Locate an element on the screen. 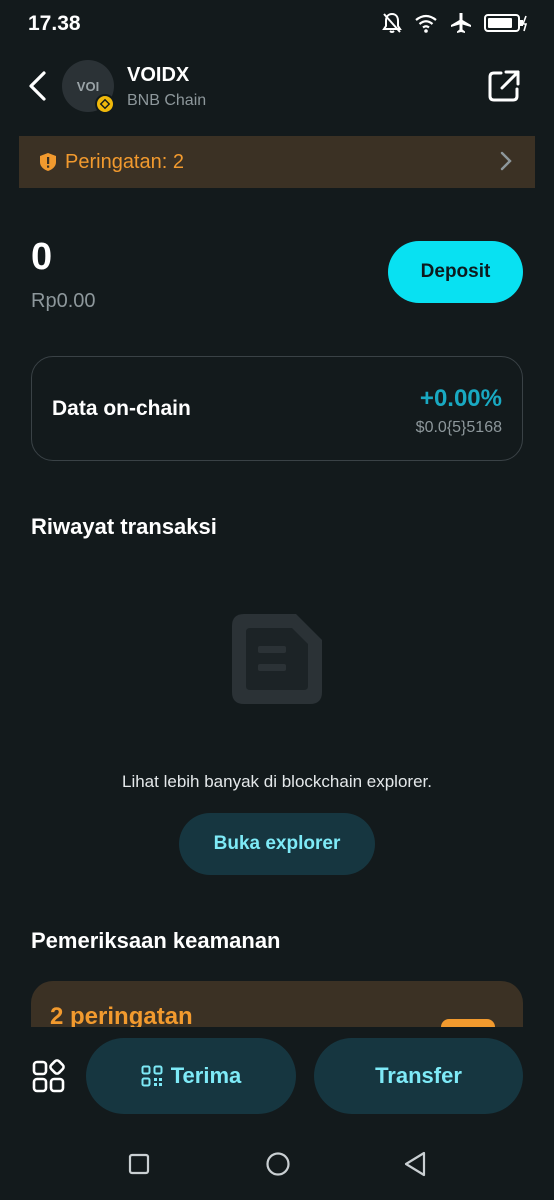 This screenshot has height=1200, width=554. onchain-title: Data on-chain is located at coordinates (121, 408).